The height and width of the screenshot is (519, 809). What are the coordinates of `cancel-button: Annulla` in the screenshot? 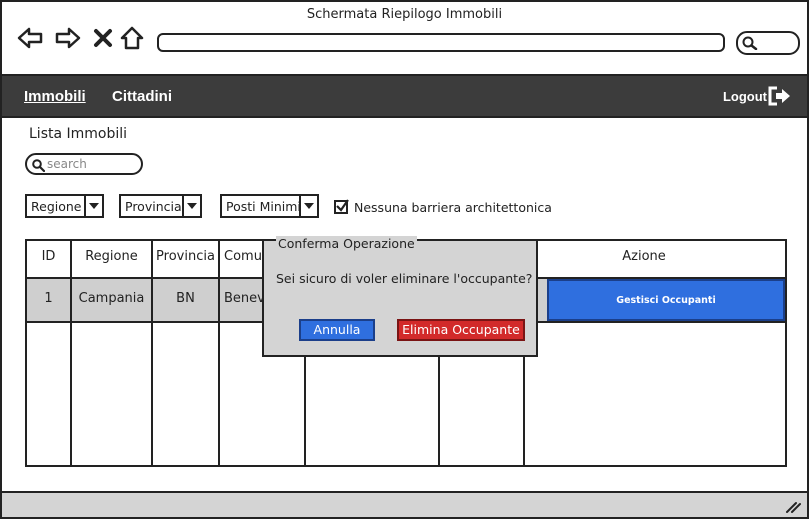 It's located at (337, 330).